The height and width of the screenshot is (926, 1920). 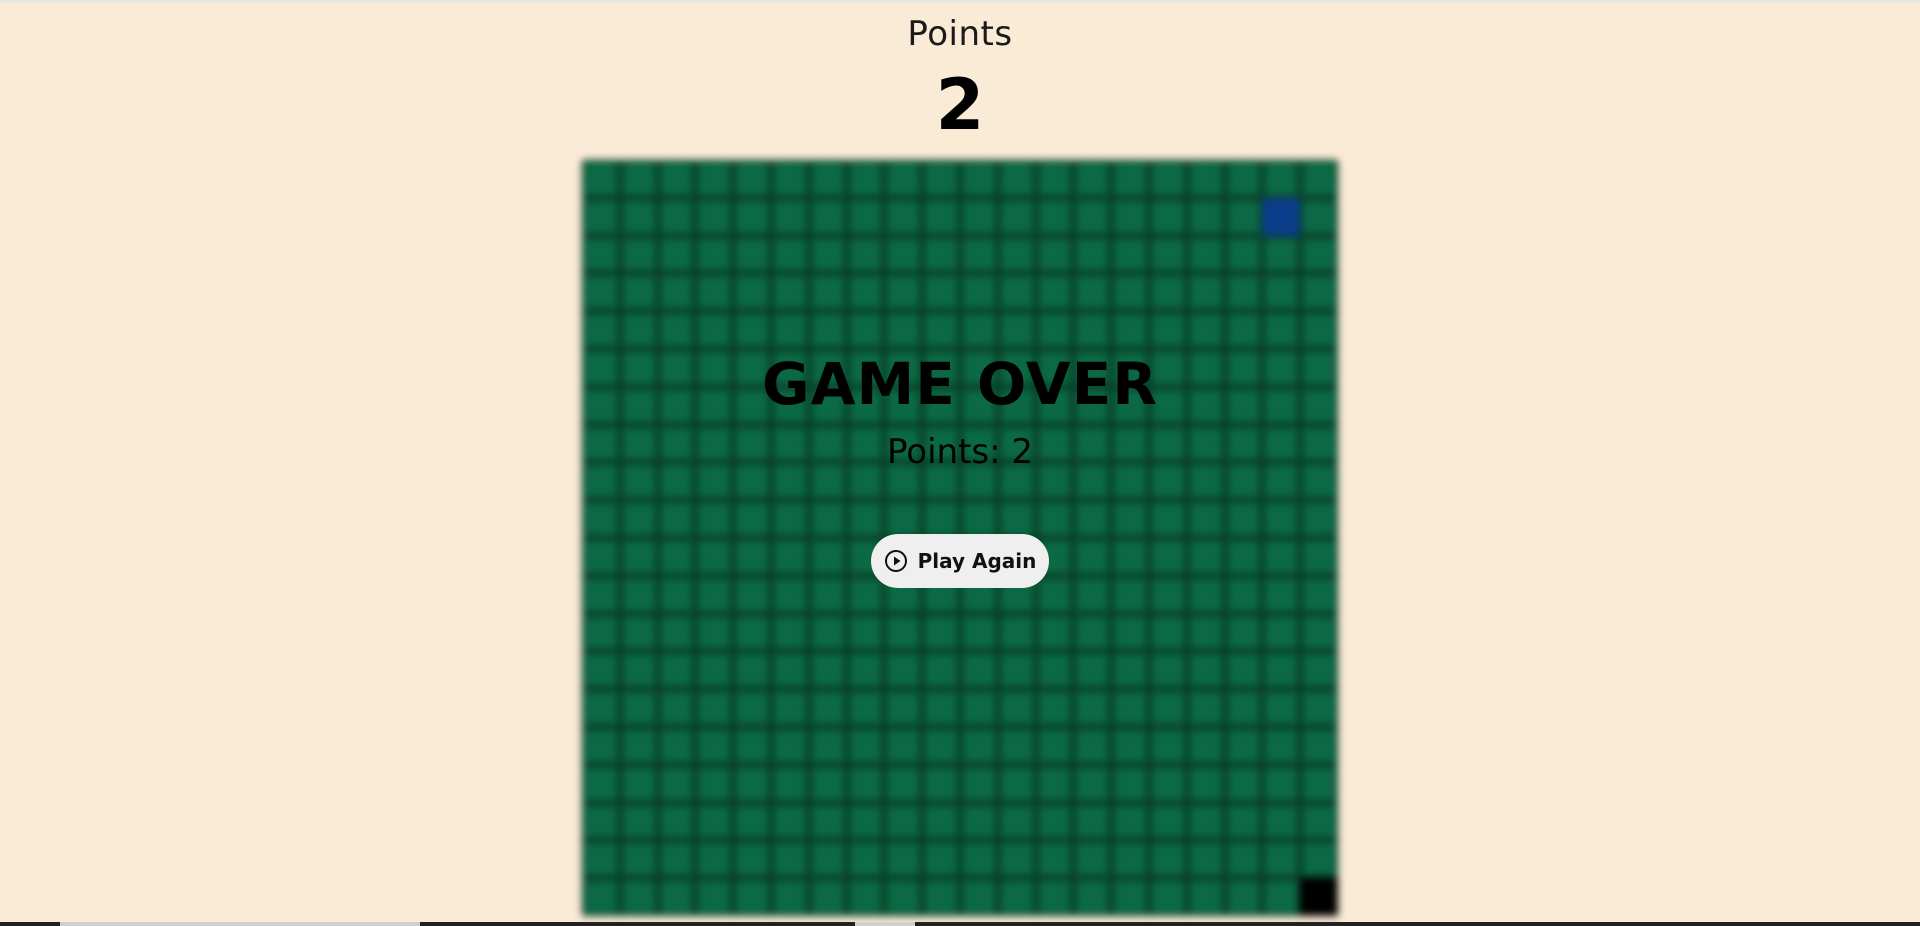 I want to click on game-over-points: Points: 2, so click(x=960, y=452).